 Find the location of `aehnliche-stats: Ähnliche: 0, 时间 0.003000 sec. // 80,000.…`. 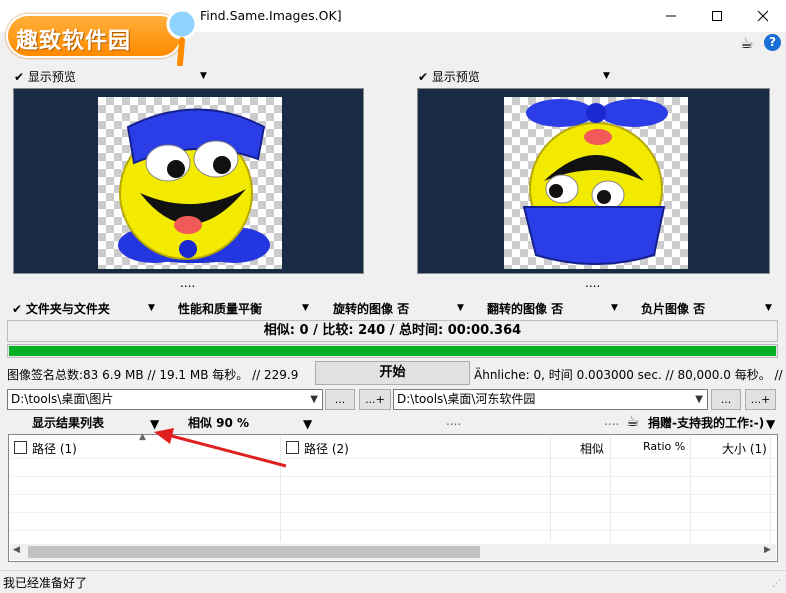

aehnliche-stats: Ähnliche: 0, 时间 0.003000 sec. // 80,000.… is located at coordinates (628, 375).